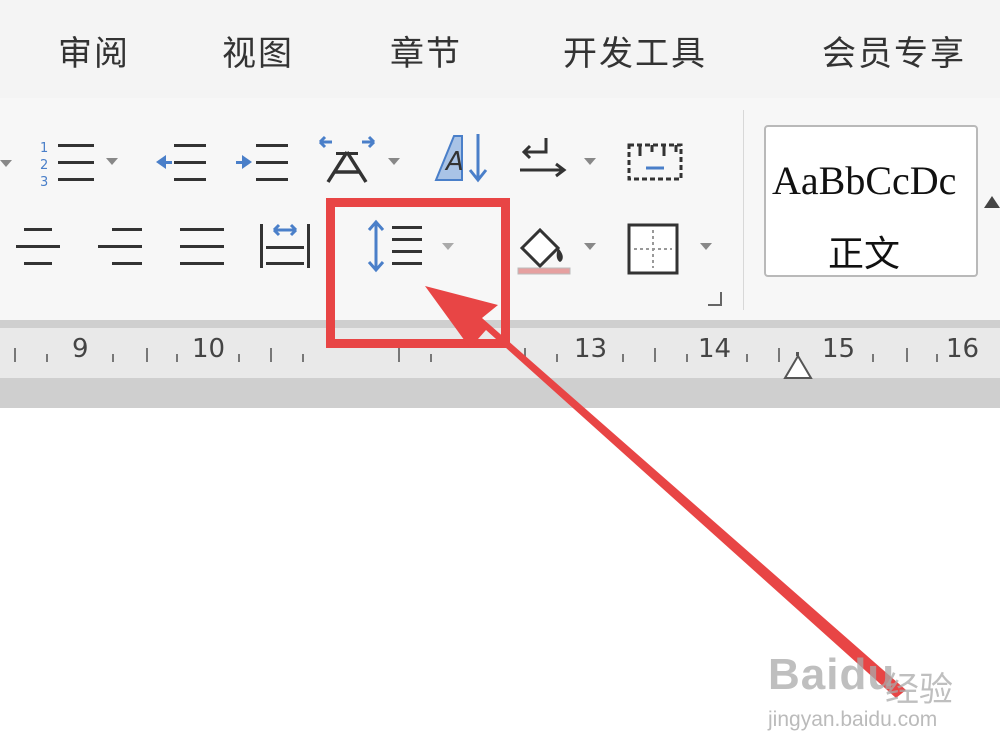  Describe the element at coordinates (706, 246) in the screenshot. I see `borders-dropdown-arrow` at that location.